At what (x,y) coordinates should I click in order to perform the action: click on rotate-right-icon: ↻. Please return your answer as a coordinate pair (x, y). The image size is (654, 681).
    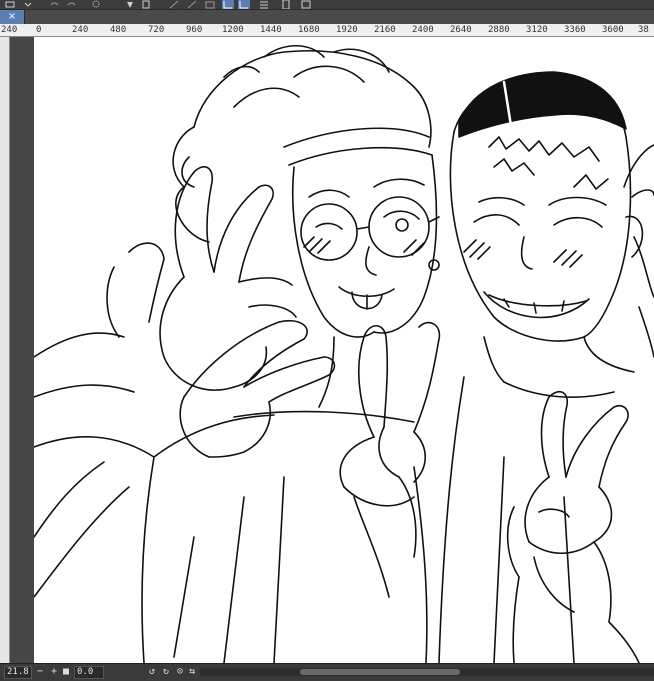
    Looking at the image, I should click on (166, 672).